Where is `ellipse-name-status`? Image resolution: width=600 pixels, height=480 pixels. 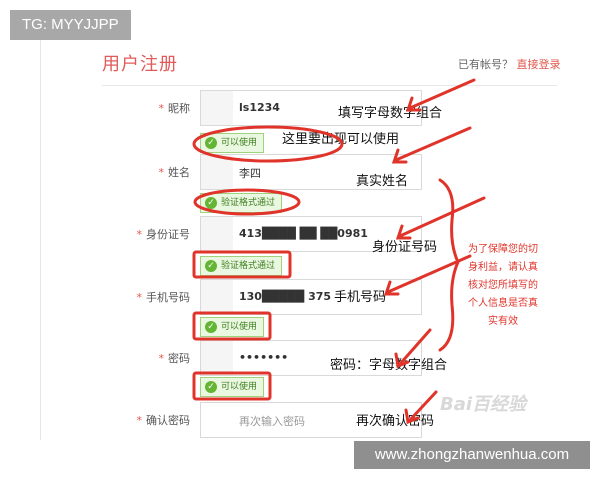 ellipse-name-status is located at coordinates (247, 202).